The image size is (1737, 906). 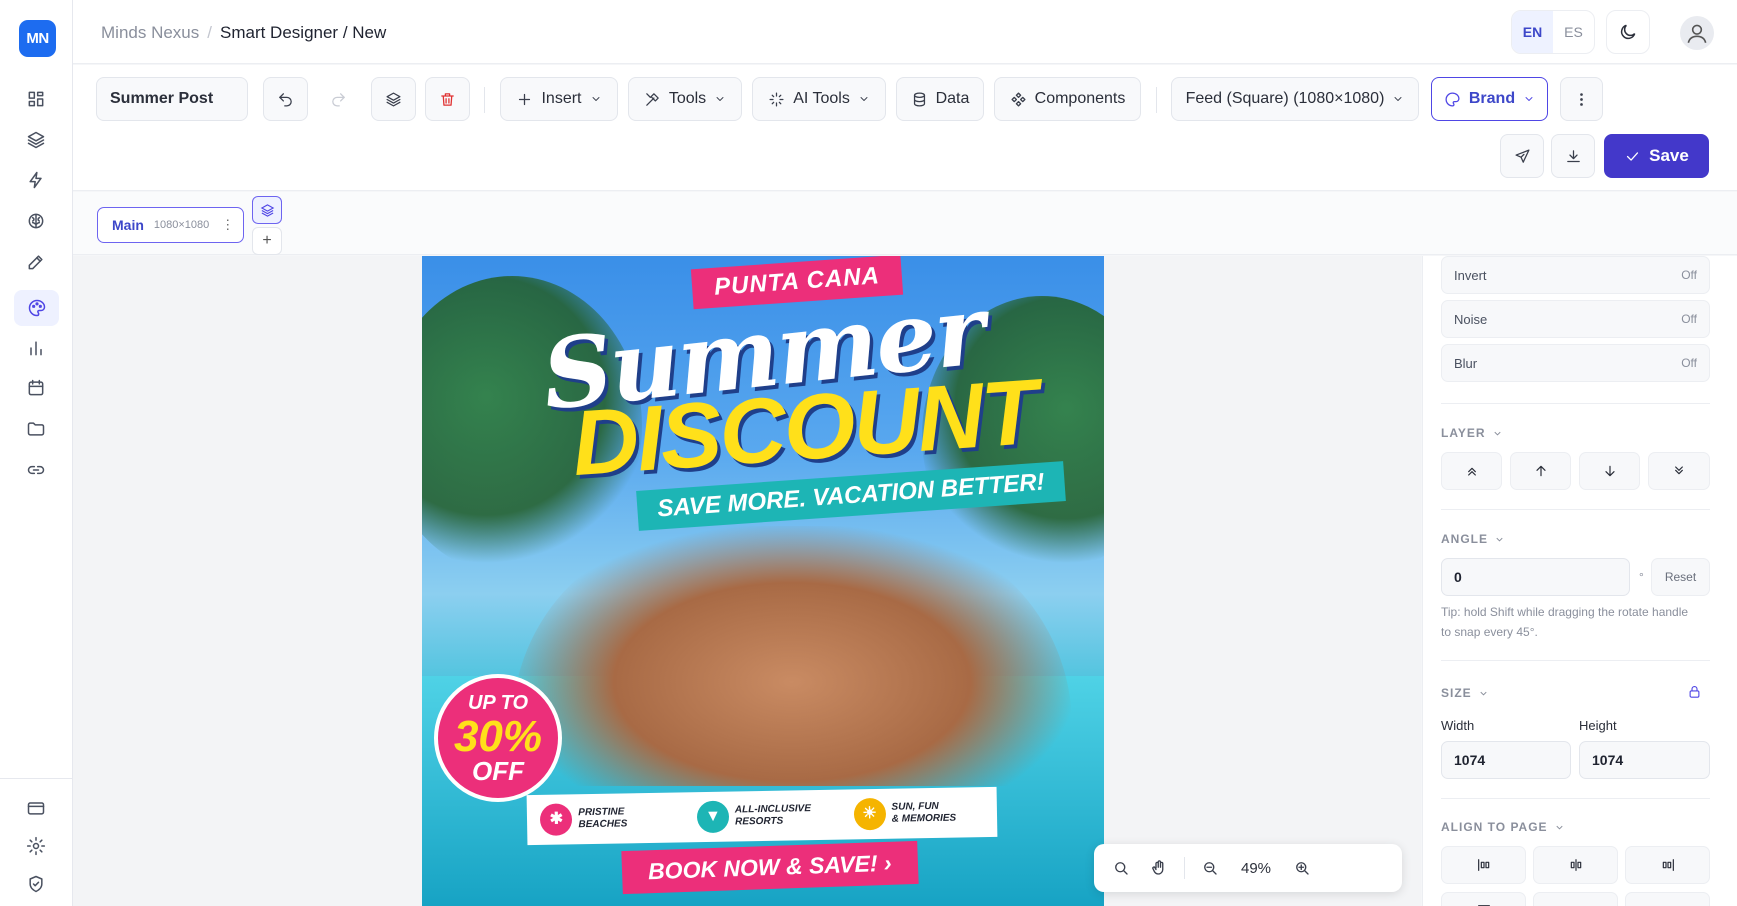 I want to click on align-right-icon, so click(x=1668, y=865).